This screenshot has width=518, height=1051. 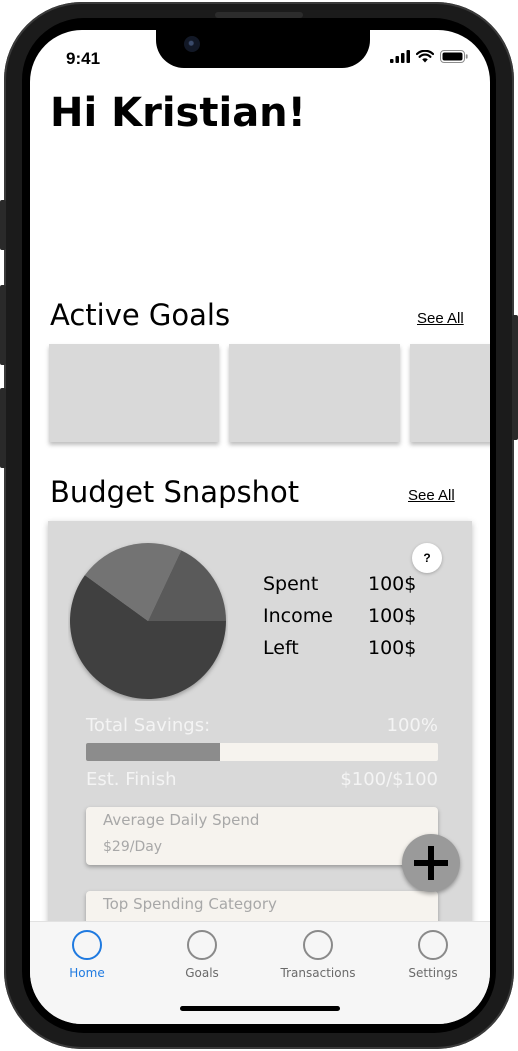 What do you see at coordinates (389, 779) in the screenshot?
I see `est-finish-value: $100/$100` at bounding box center [389, 779].